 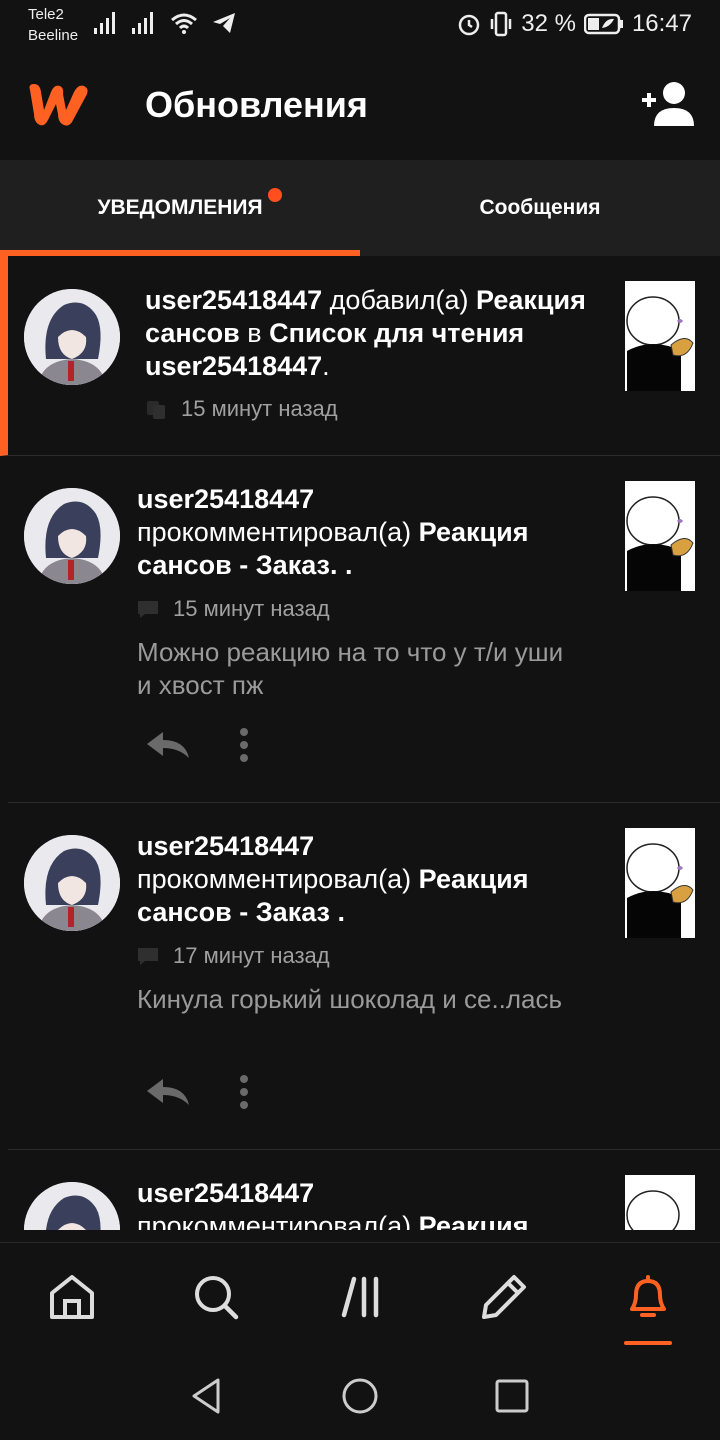 I want to click on system-navigation-bar, so click(x=360, y=1397).